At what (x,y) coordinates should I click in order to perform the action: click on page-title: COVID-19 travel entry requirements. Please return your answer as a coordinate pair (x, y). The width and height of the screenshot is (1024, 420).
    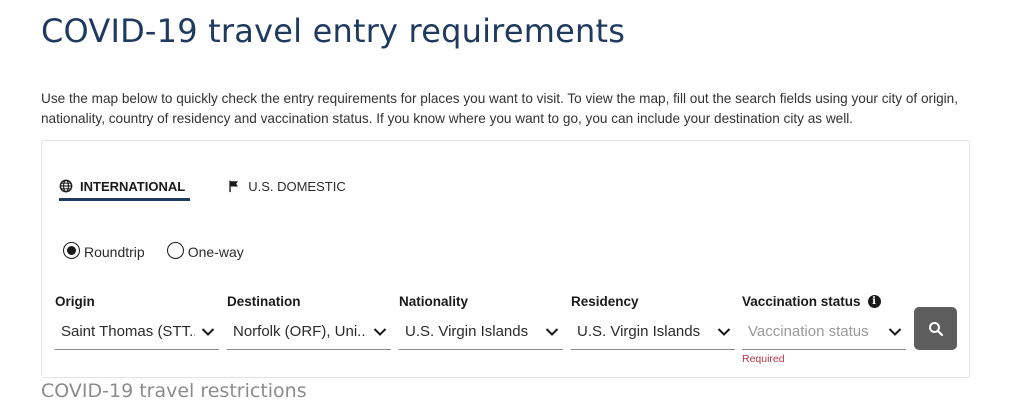
    Looking at the image, I should click on (333, 31).